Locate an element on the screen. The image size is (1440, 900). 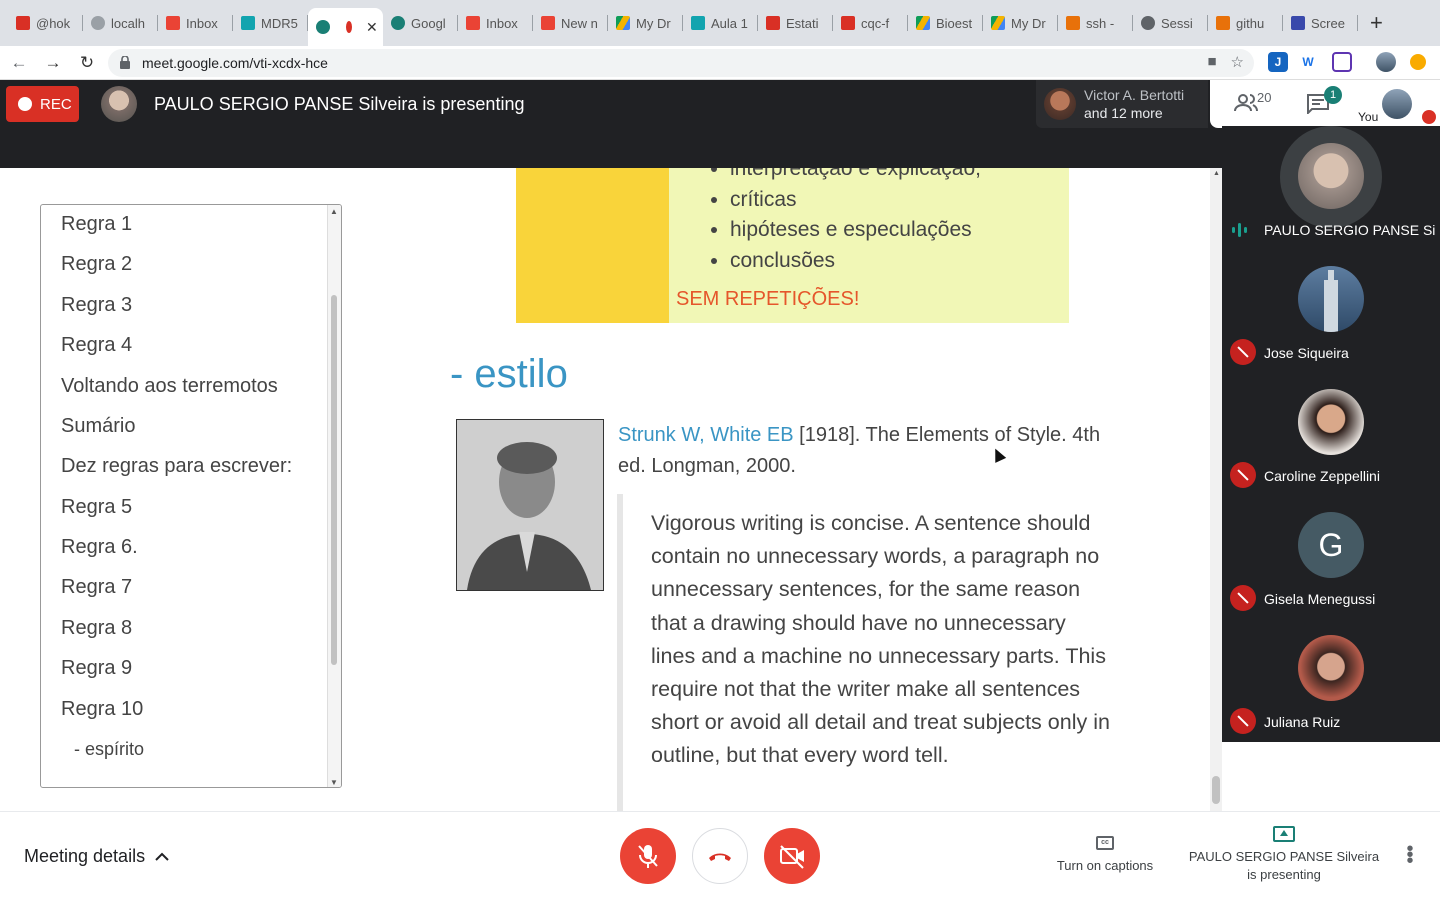
browser-tab: githu is located at coordinates (1245, 23).